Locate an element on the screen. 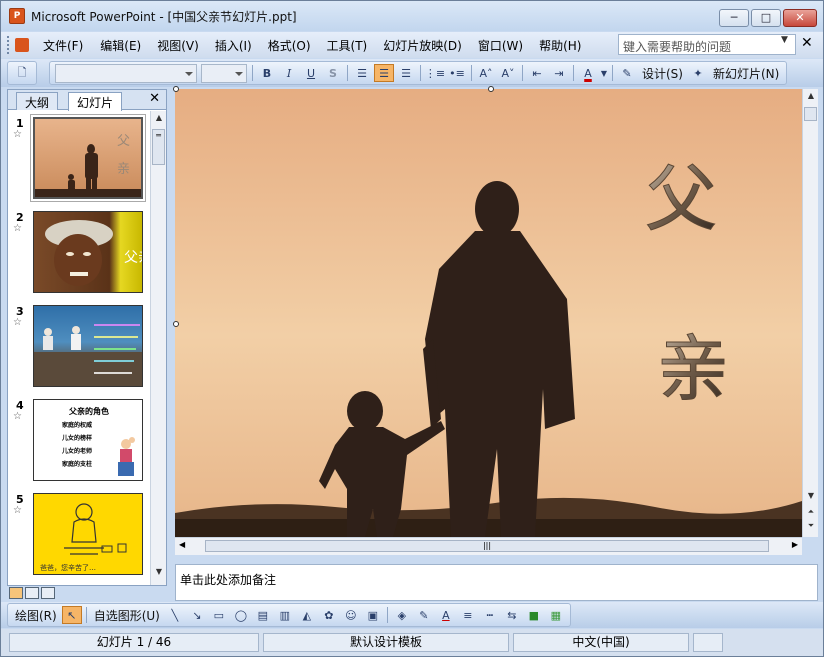 Image resolution: width=824 pixels, height=657 pixels. decrease-indent-icon: ⇤ is located at coordinates (537, 73).